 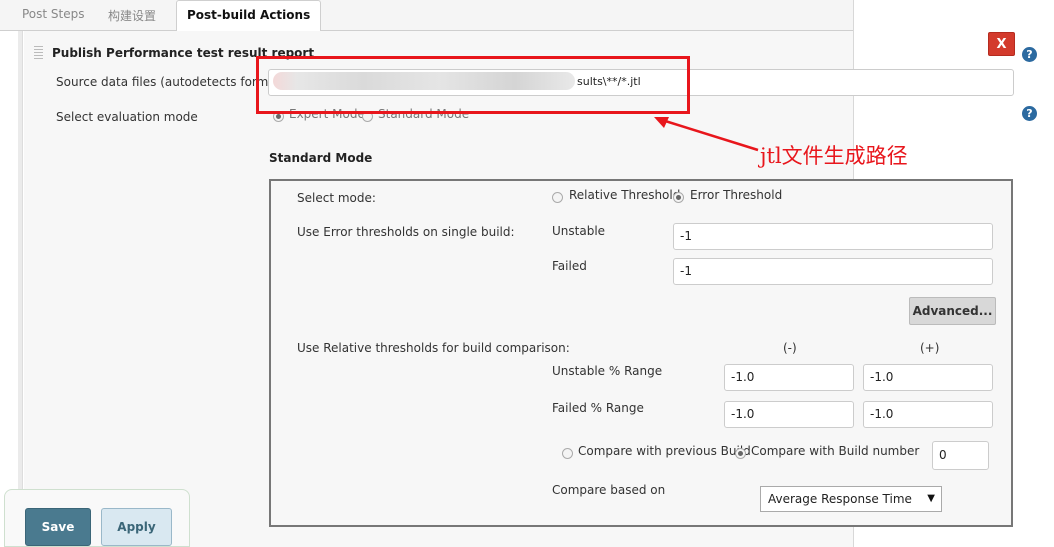 What do you see at coordinates (789, 377) in the screenshot?
I see `unstable-range-minus-input: -1.0` at bounding box center [789, 377].